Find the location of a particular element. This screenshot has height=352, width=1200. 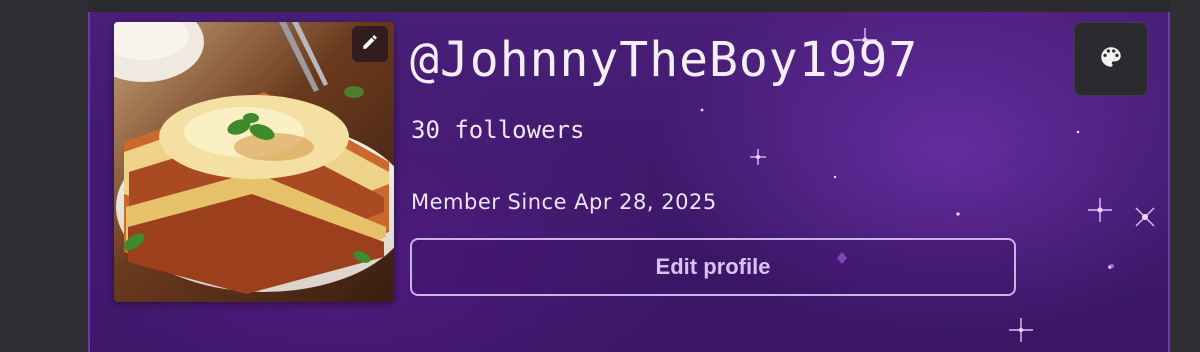

palette-icon is located at coordinates (1111, 59).